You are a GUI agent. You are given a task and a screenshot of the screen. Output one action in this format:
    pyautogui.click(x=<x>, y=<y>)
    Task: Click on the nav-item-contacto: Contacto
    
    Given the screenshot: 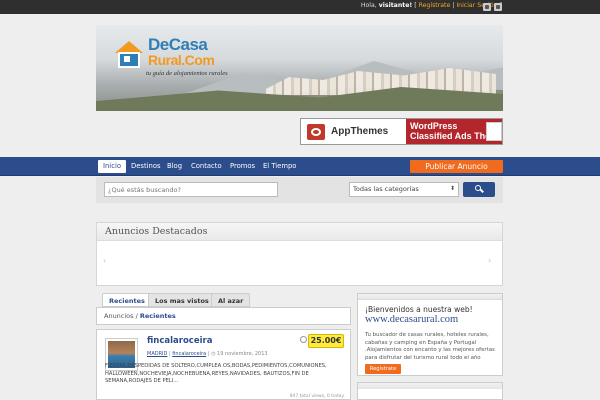 What is the action you would take?
    pyautogui.click(x=206, y=166)
    